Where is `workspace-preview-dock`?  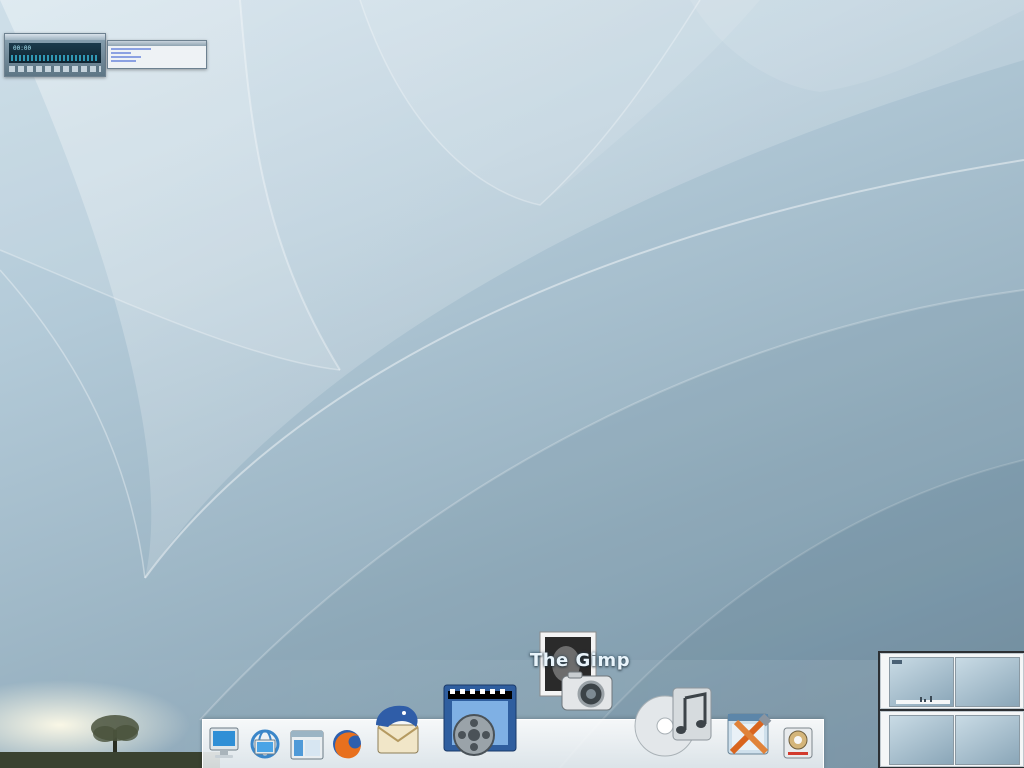
workspace-preview-dock is located at coordinates (921, 682).